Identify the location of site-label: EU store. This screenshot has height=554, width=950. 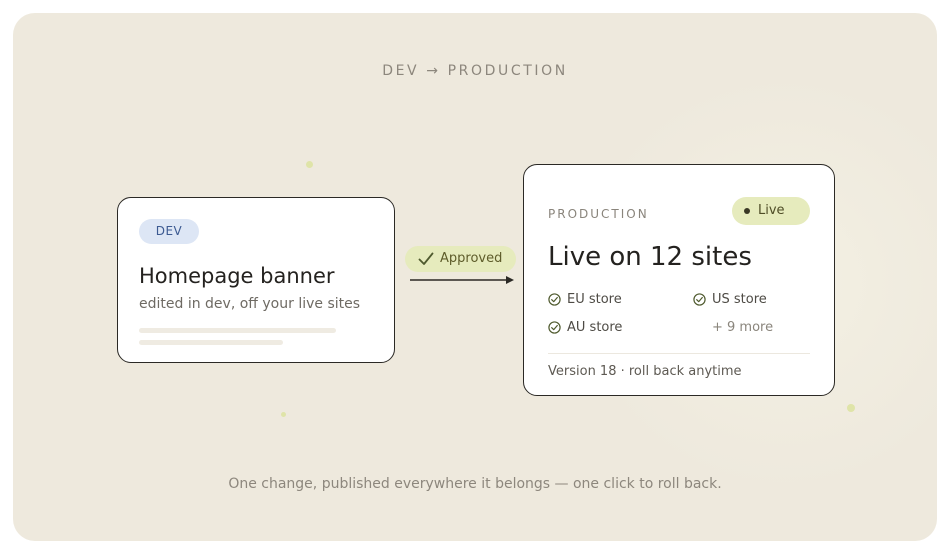
(594, 299).